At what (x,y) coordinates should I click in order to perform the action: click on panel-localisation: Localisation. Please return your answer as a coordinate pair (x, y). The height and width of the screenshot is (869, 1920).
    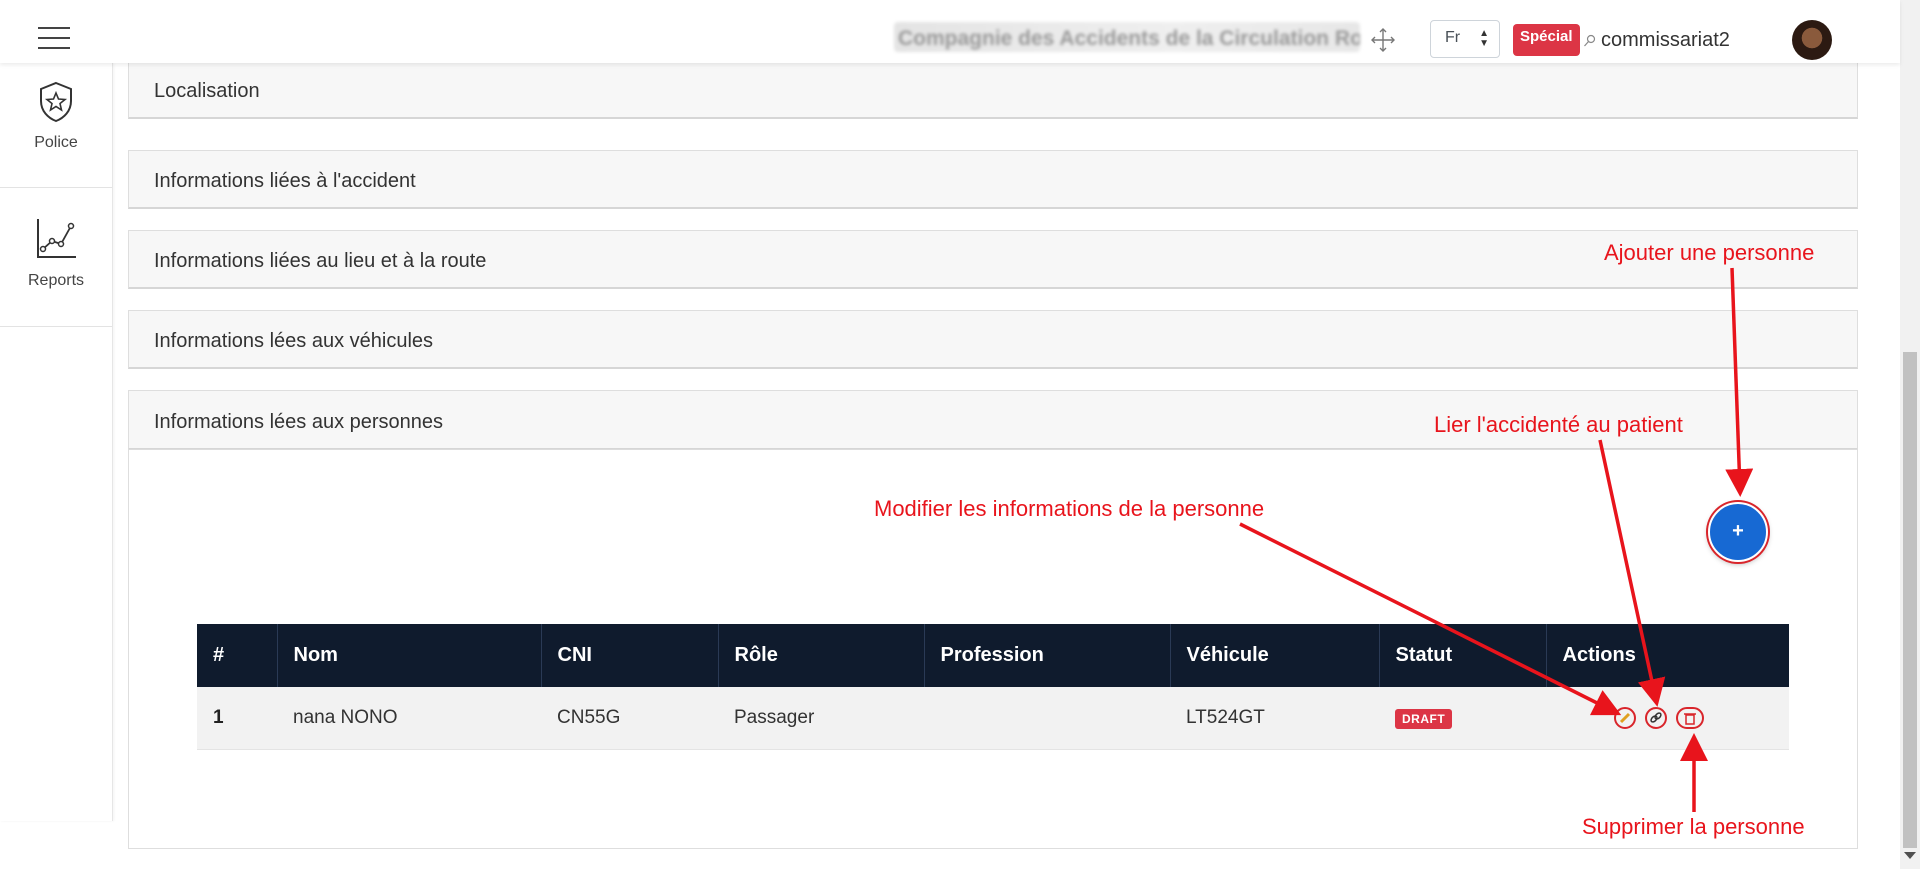
    Looking at the image, I should click on (993, 91).